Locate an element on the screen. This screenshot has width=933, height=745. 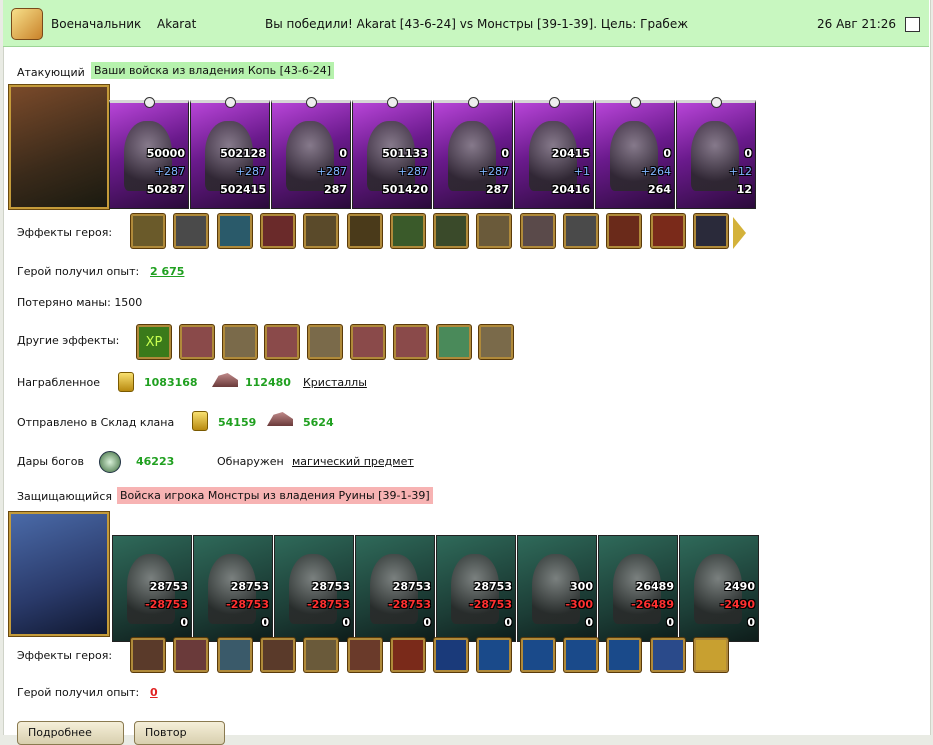
unit-count-bot: 50287 is located at coordinates (165, 189).